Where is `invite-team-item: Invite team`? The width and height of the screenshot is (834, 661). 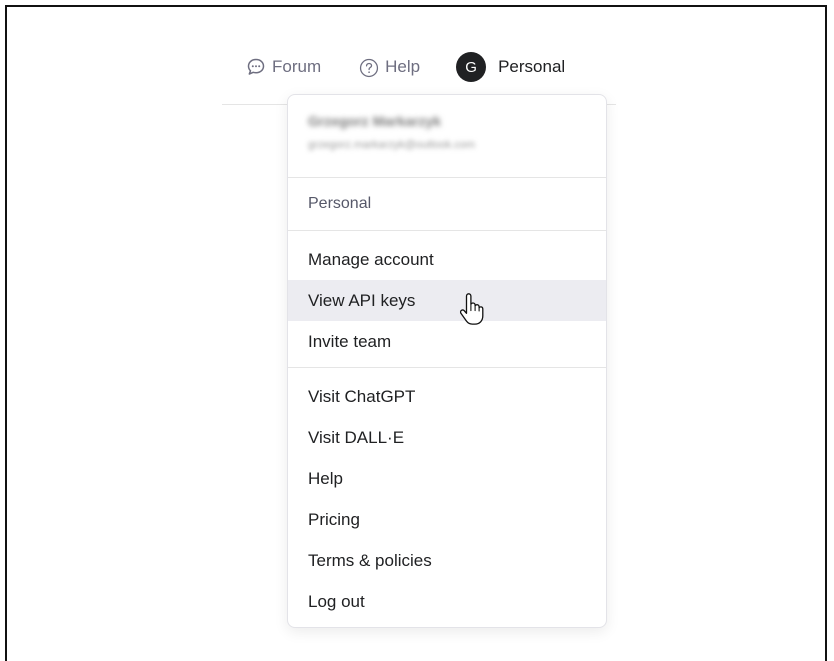 invite-team-item: Invite team is located at coordinates (447, 341).